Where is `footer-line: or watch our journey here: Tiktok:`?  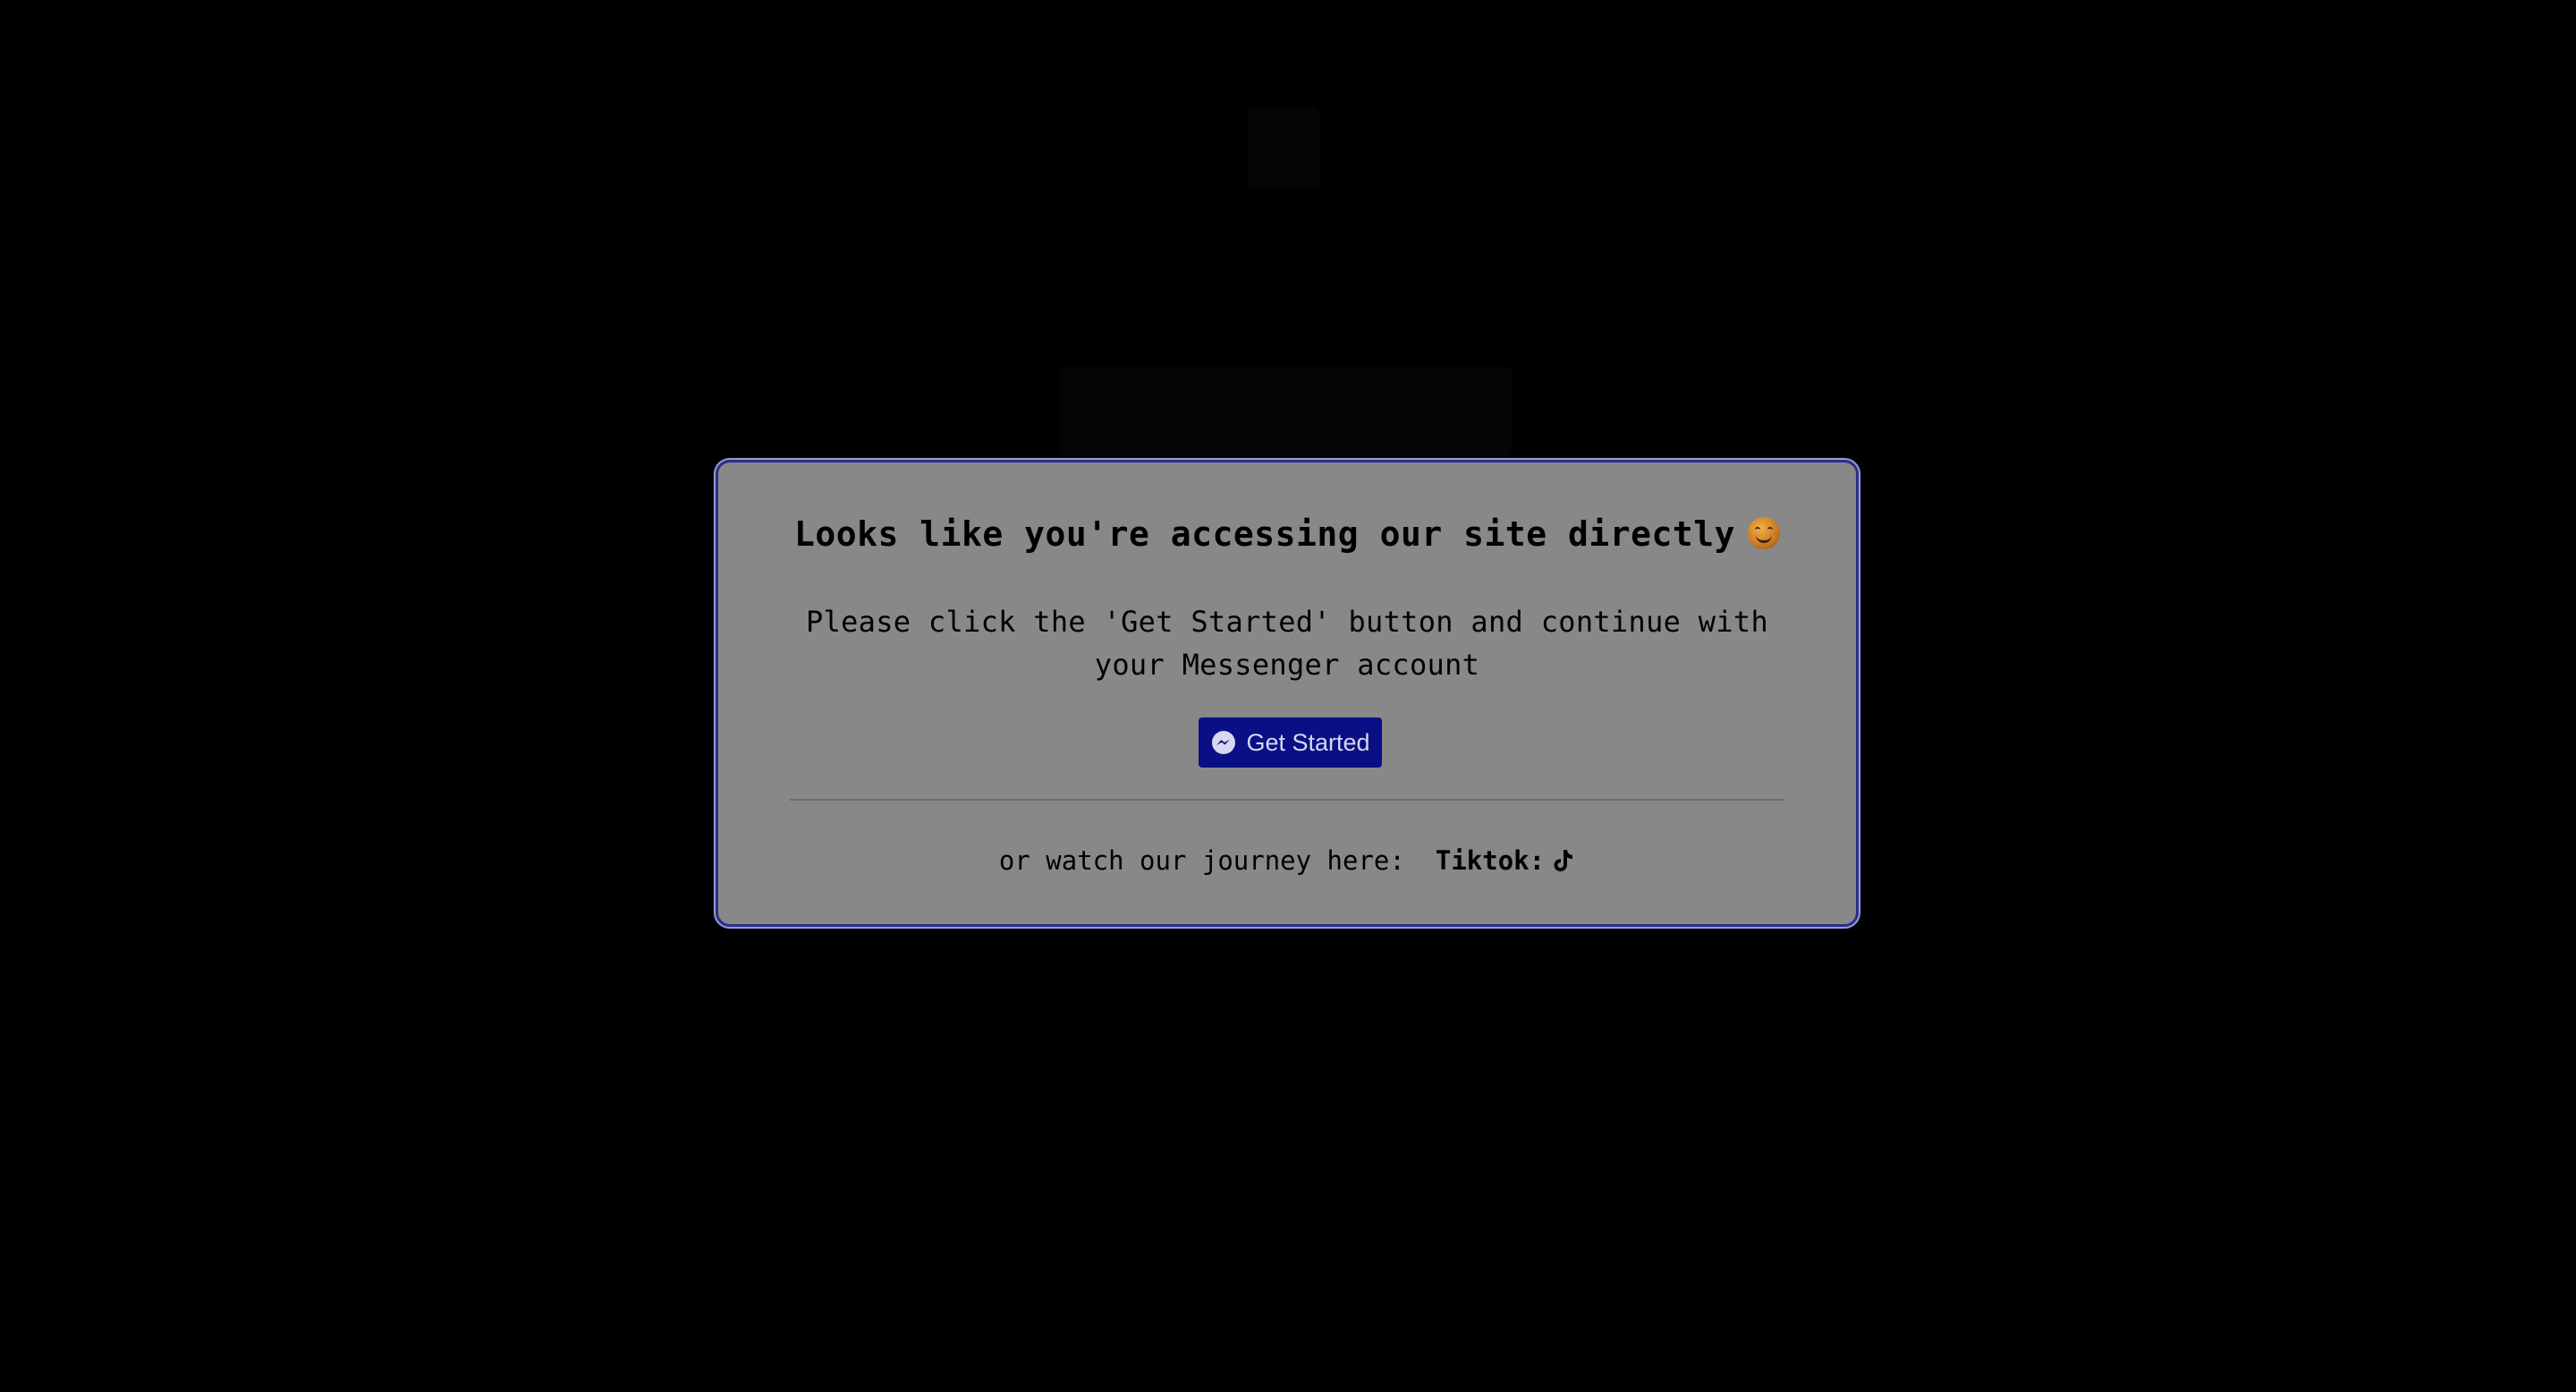 footer-line: or watch our journey here: Tiktok: is located at coordinates (1287, 860).